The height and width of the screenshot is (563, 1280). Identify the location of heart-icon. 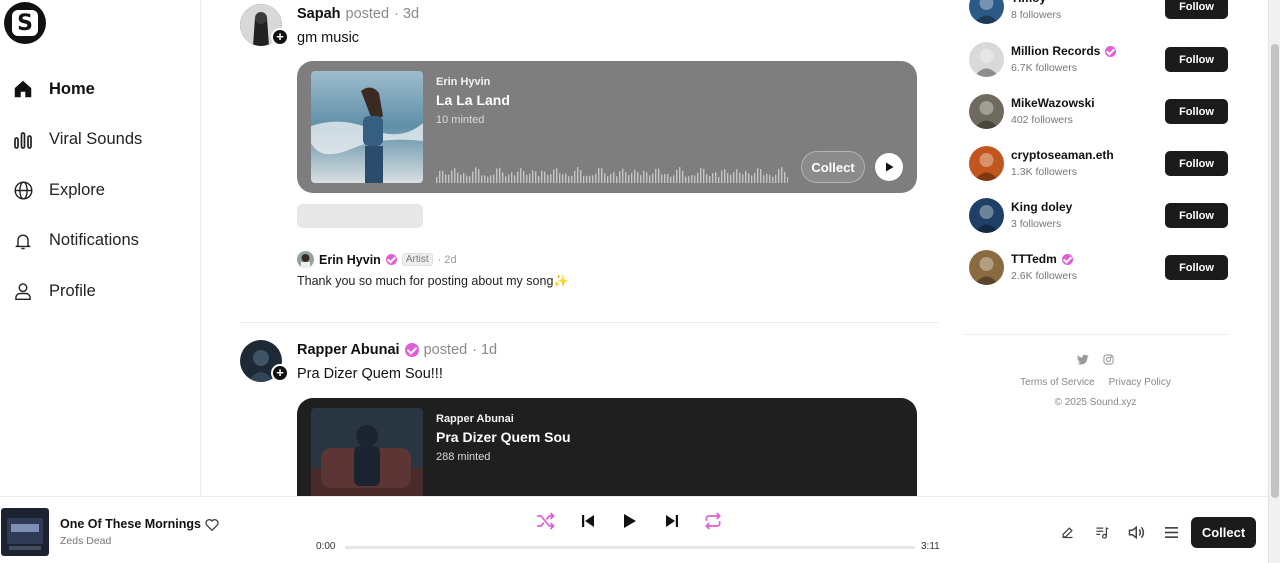
(212, 525).